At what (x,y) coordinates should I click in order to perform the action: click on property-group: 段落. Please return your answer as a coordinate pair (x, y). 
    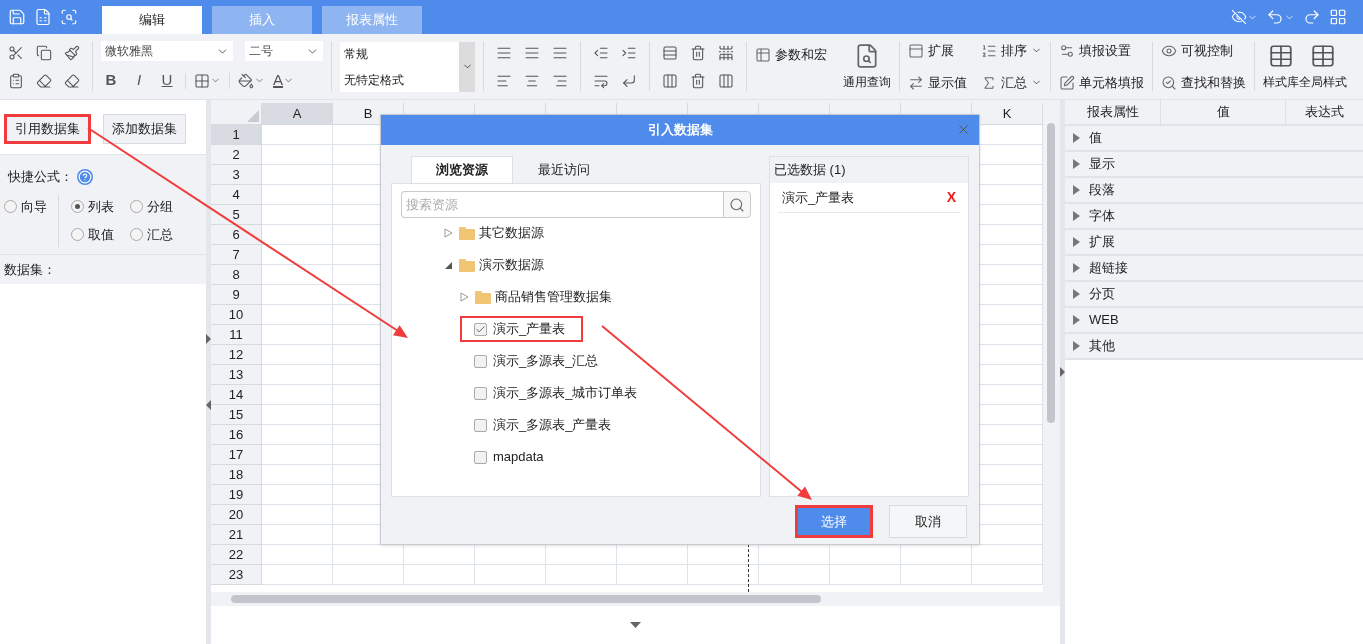
    Looking at the image, I should click on (1214, 191).